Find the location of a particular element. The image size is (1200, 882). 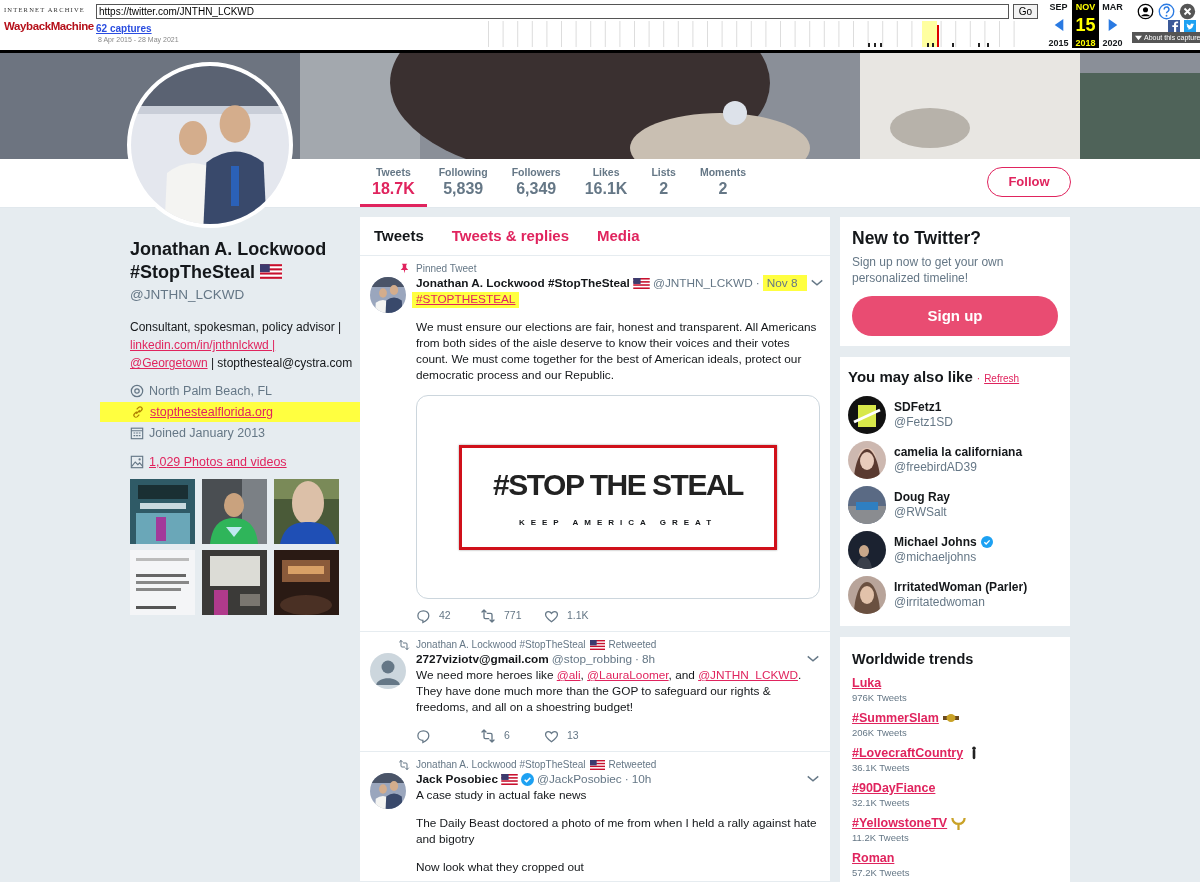

tweet-count: 206K Tweets is located at coordinates (880, 733).